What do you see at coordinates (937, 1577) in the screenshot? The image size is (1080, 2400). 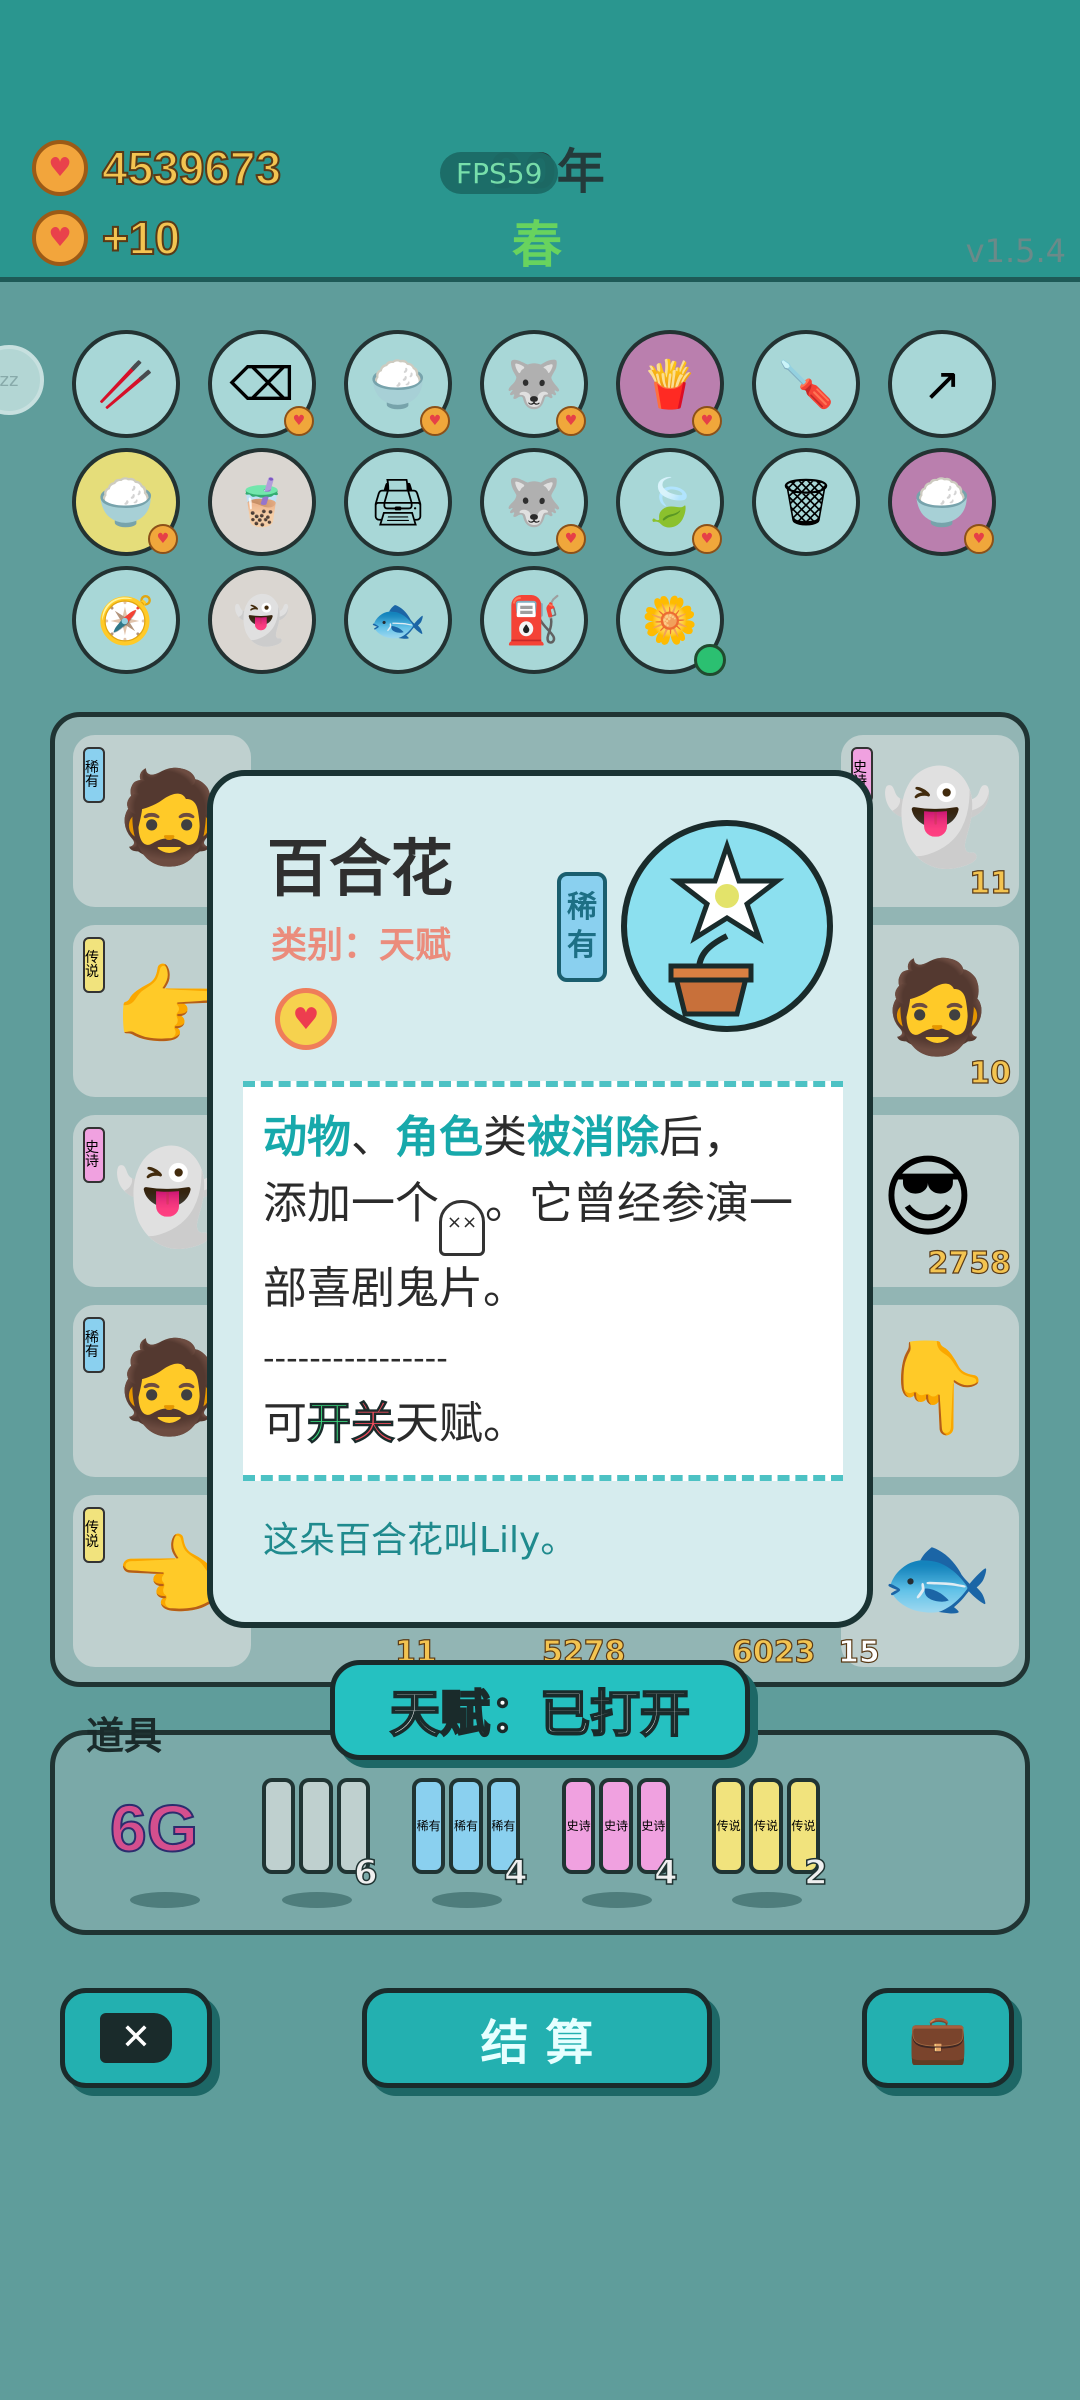 I see `fish-icon: 🐟` at bounding box center [937, 1577].